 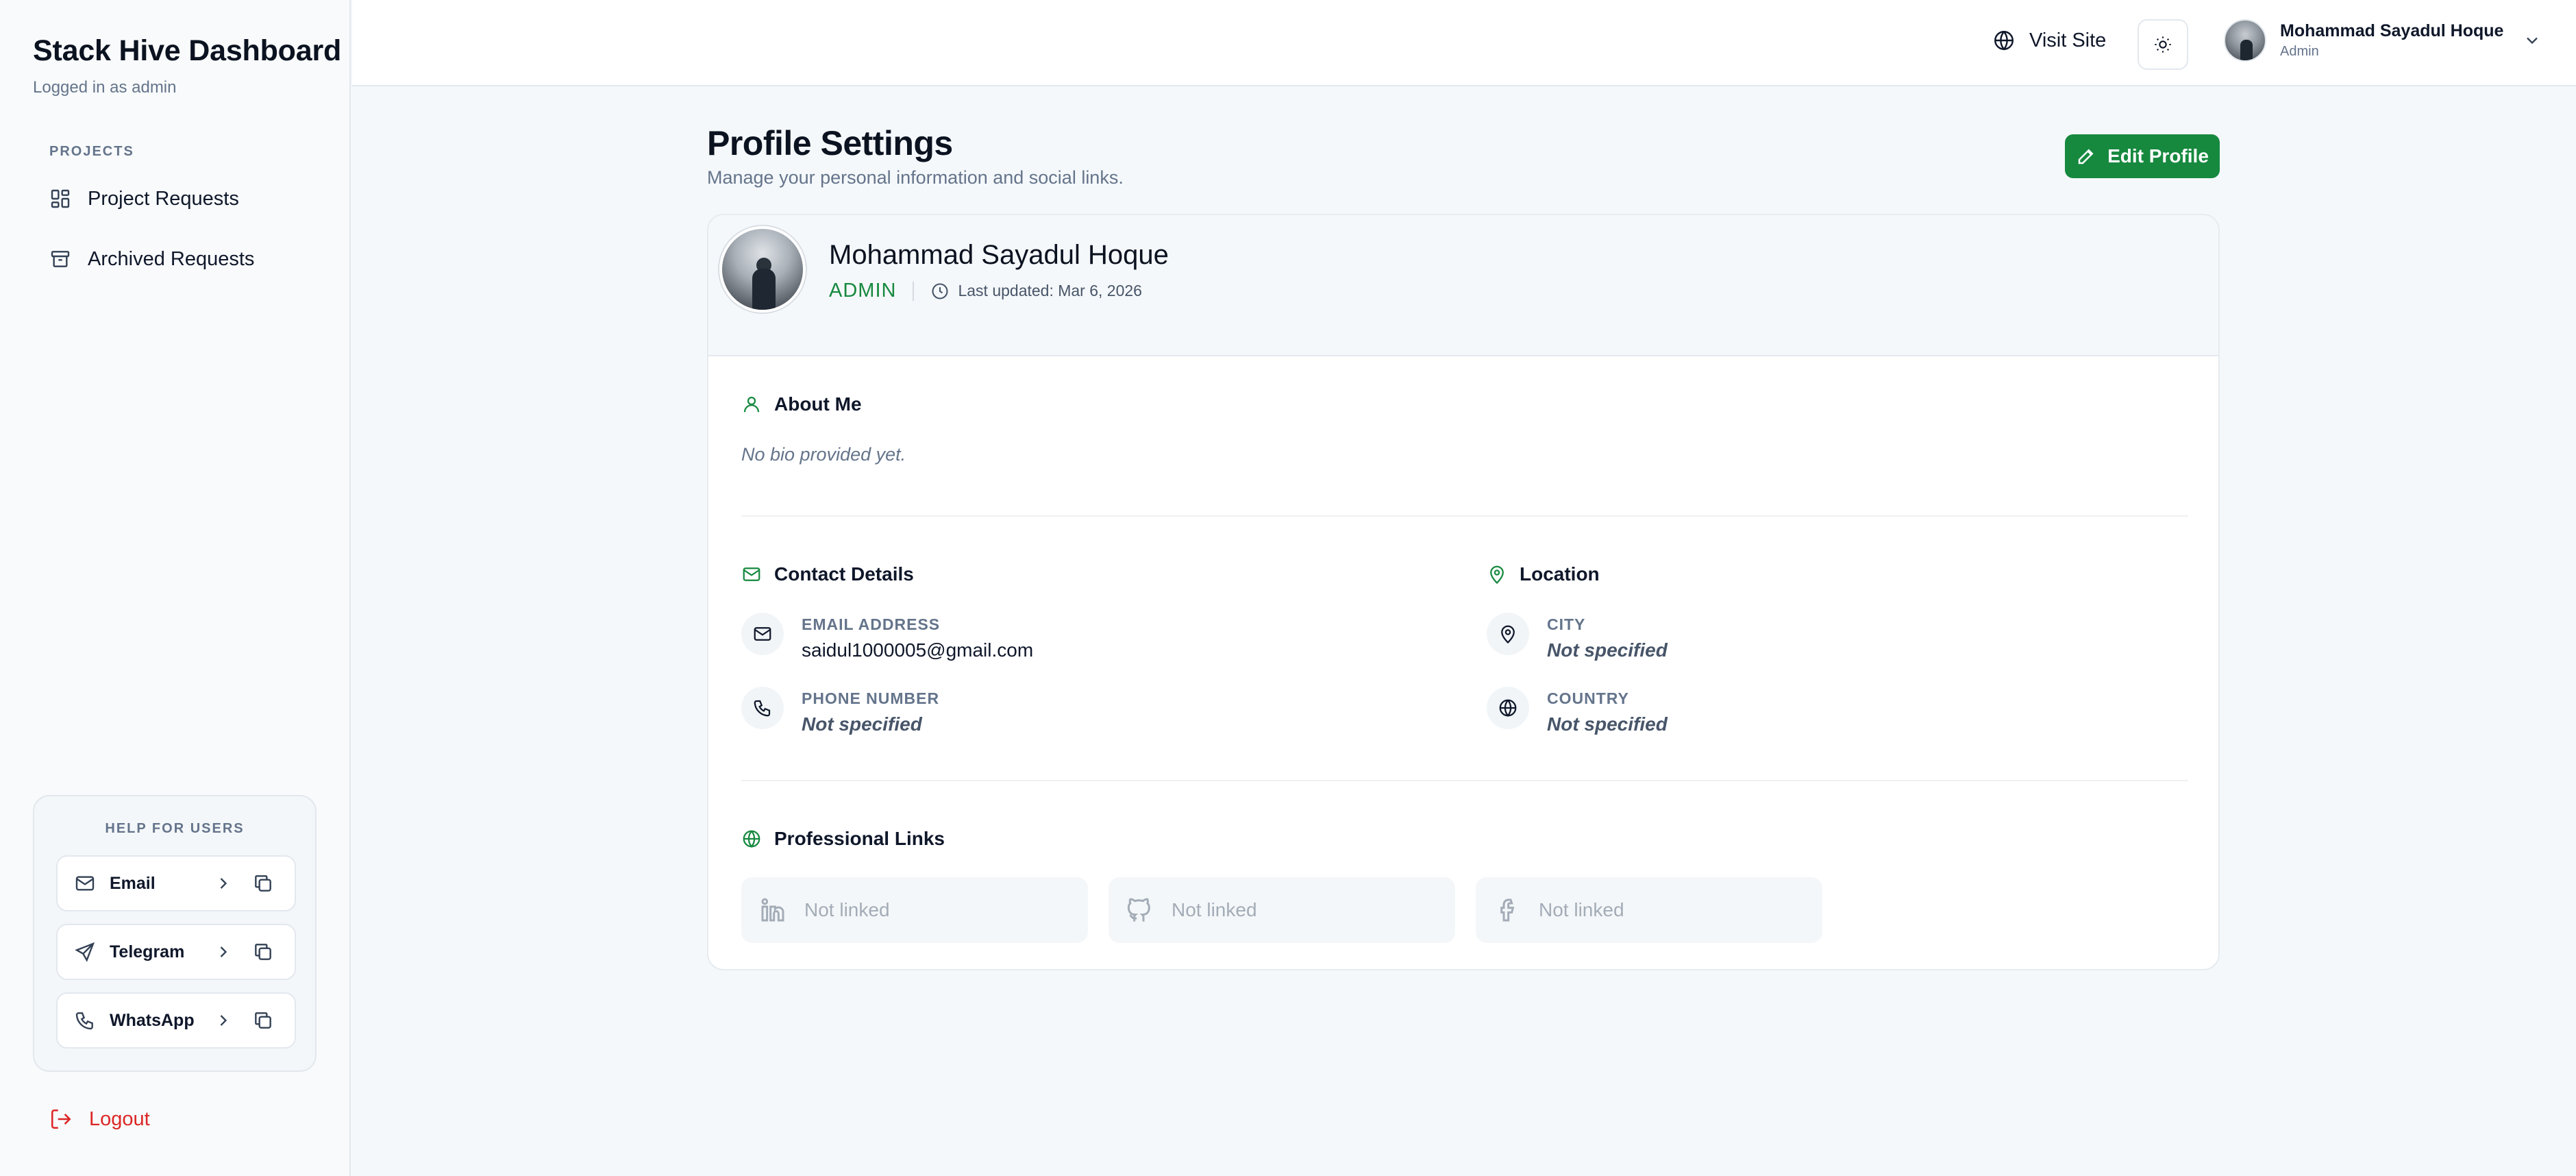 I want to click on sidebar-item-project-requests: Project Requests, so click(x=175, y=198).